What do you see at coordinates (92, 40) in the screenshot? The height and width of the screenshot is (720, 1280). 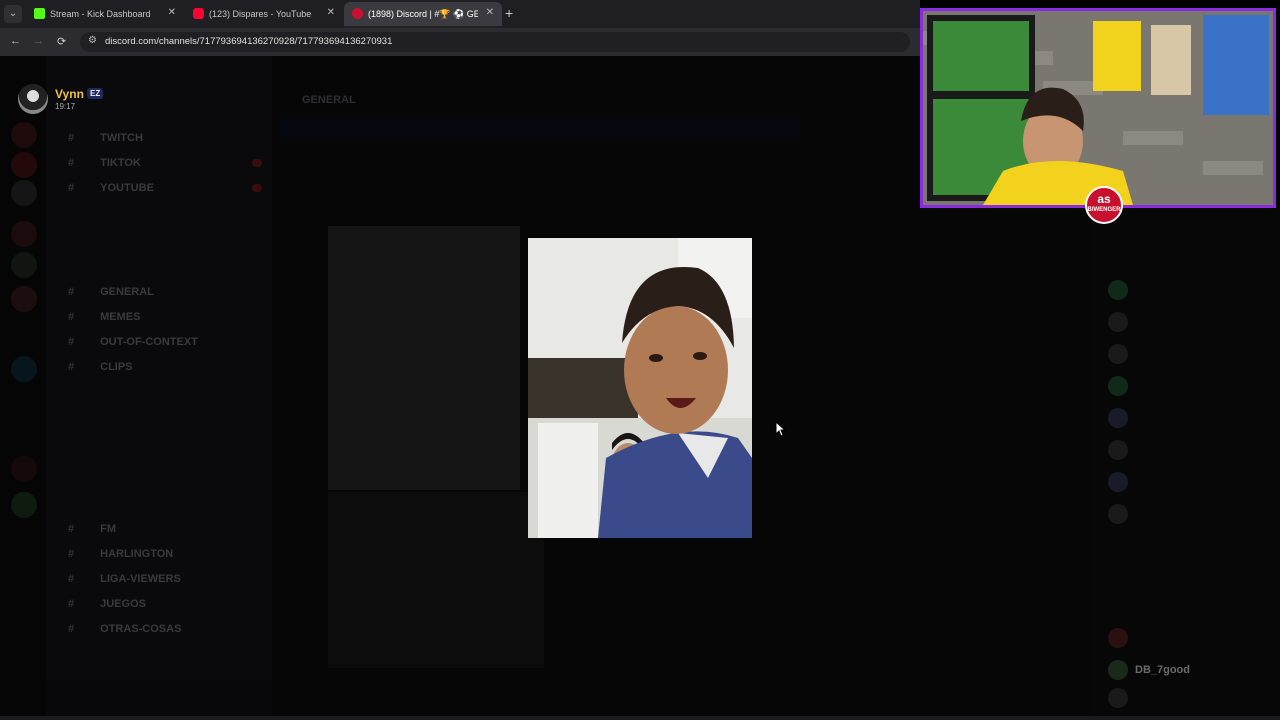 I see `site-info-icon: ⚙` at bounding box center [92, 40].